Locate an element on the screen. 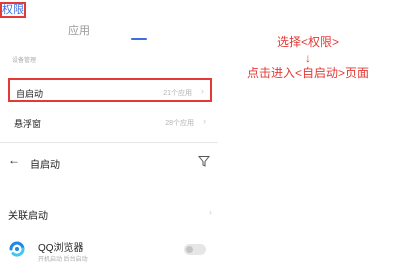 The image size is (400, 280). page-title: 自启动 is located at coordinates (45, 165).